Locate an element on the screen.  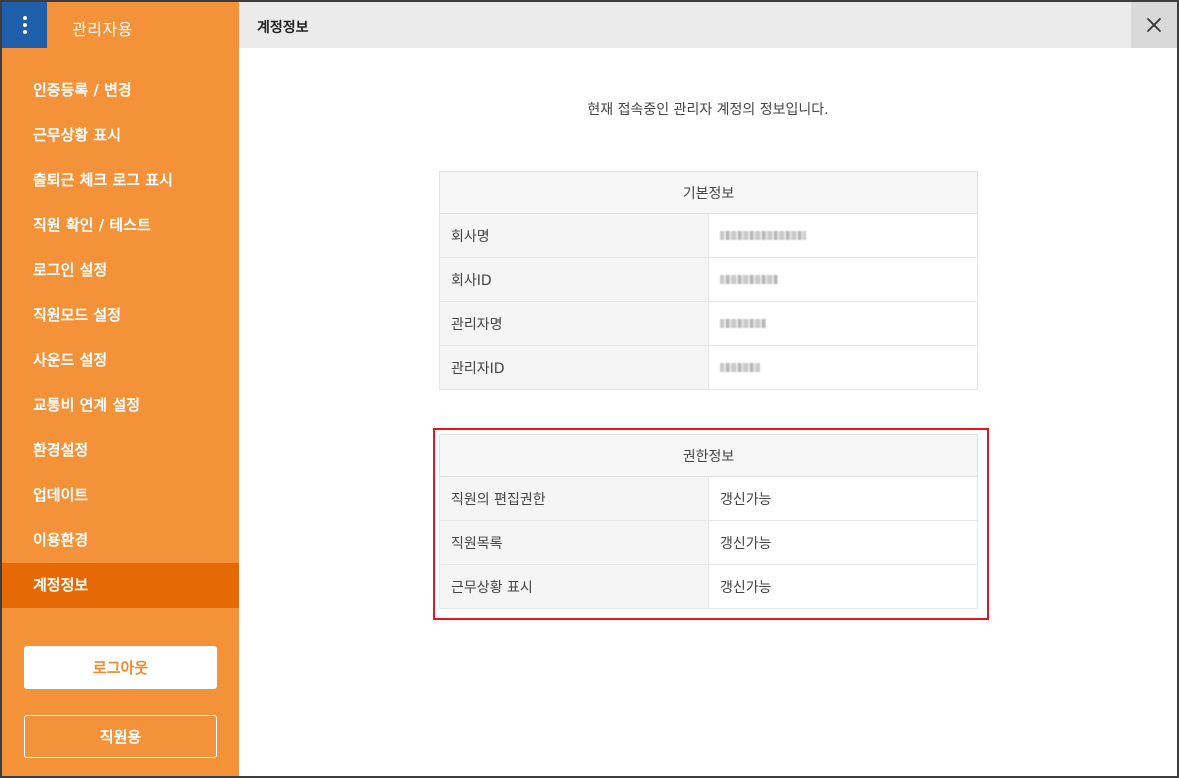
page-title: 계정정보 is located at coordinates (283, 28).